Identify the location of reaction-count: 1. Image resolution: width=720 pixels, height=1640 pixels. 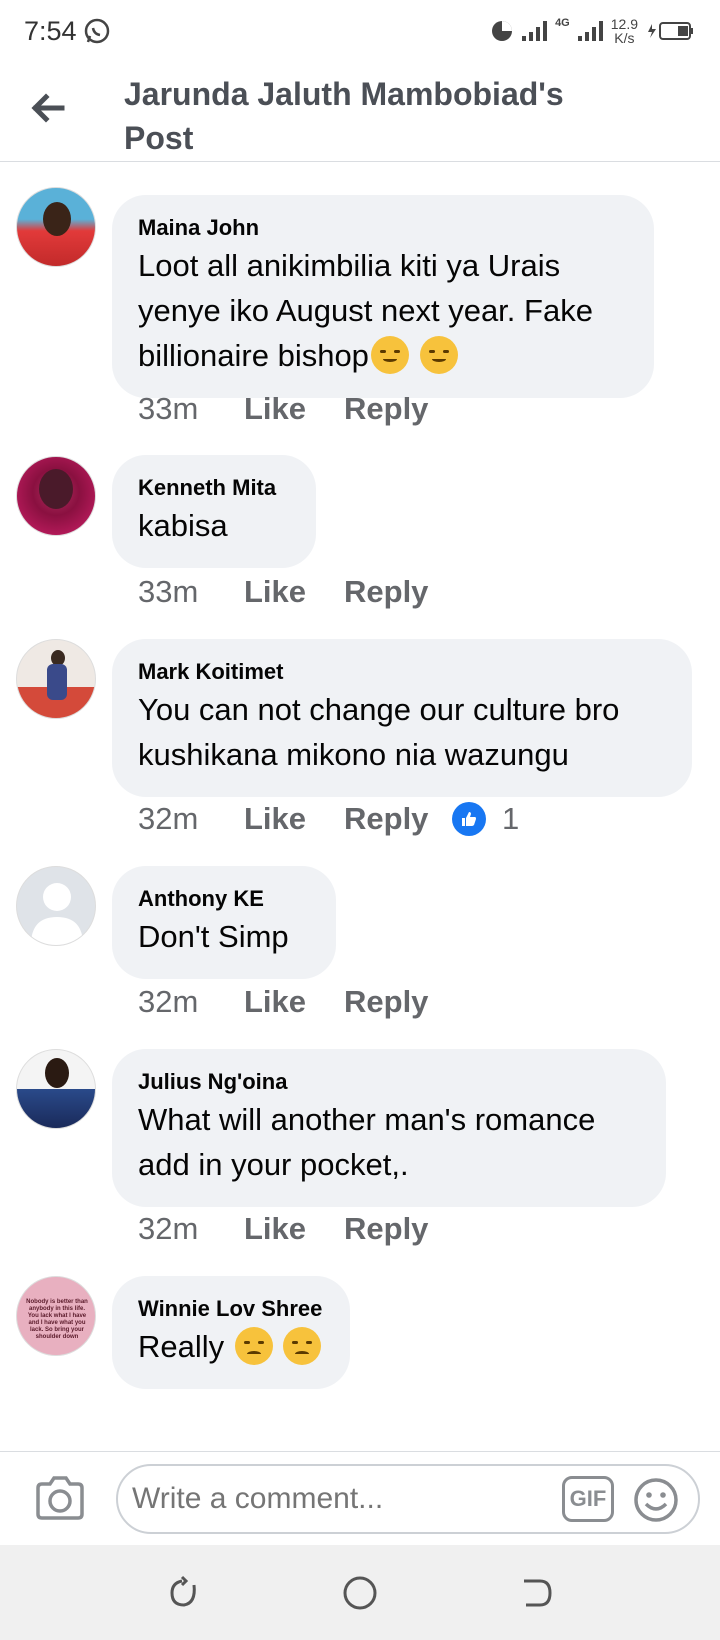
(511, 818).